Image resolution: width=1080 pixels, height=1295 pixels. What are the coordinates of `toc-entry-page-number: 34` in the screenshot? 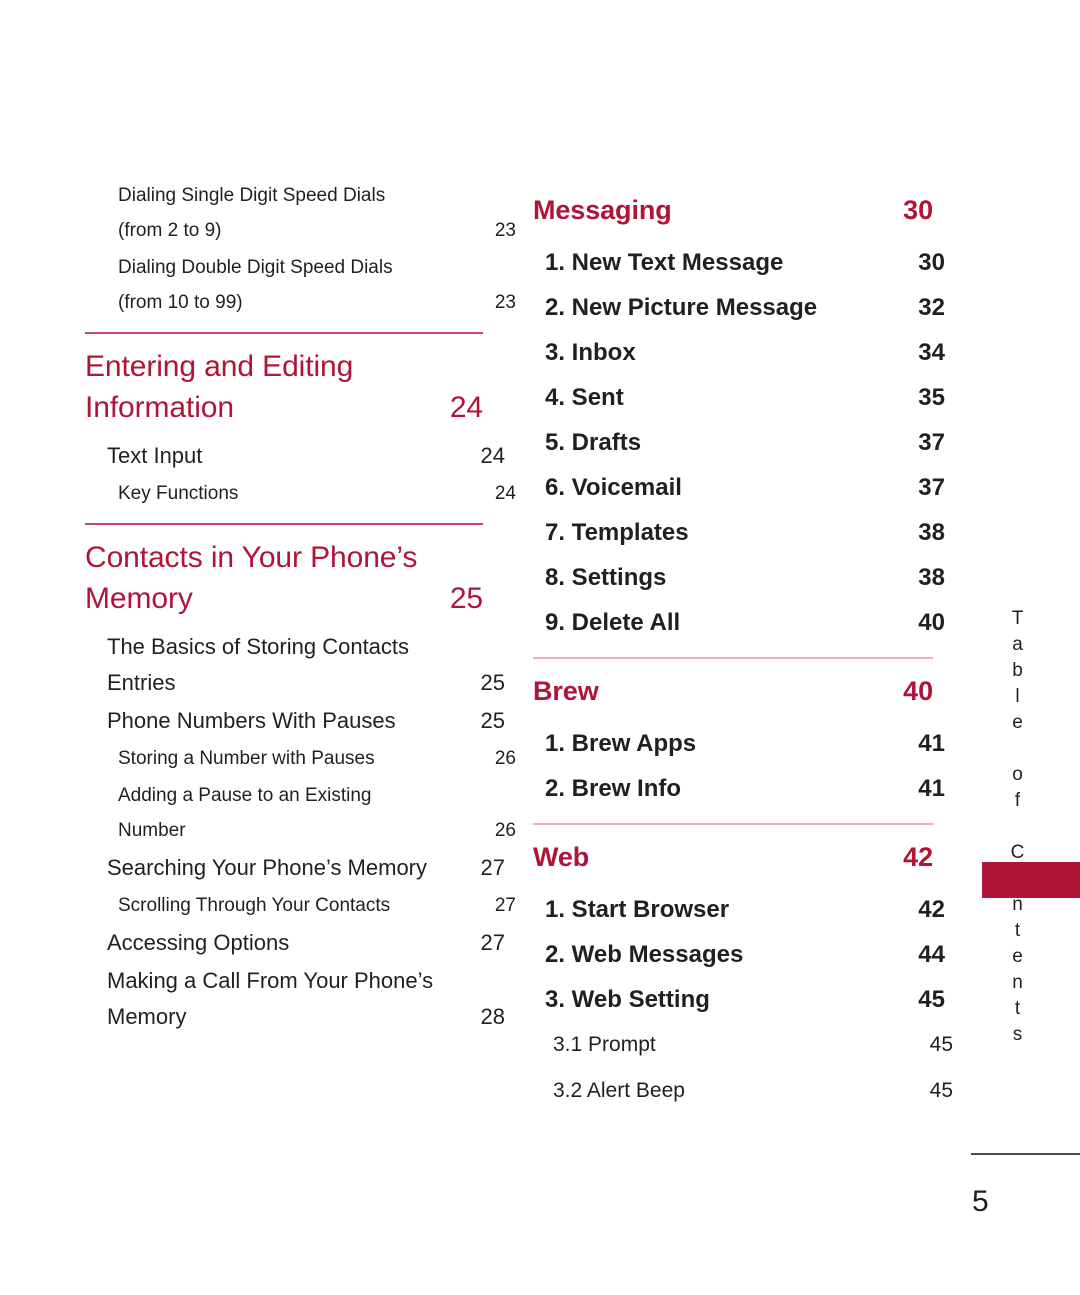 It's located at (931, 352).